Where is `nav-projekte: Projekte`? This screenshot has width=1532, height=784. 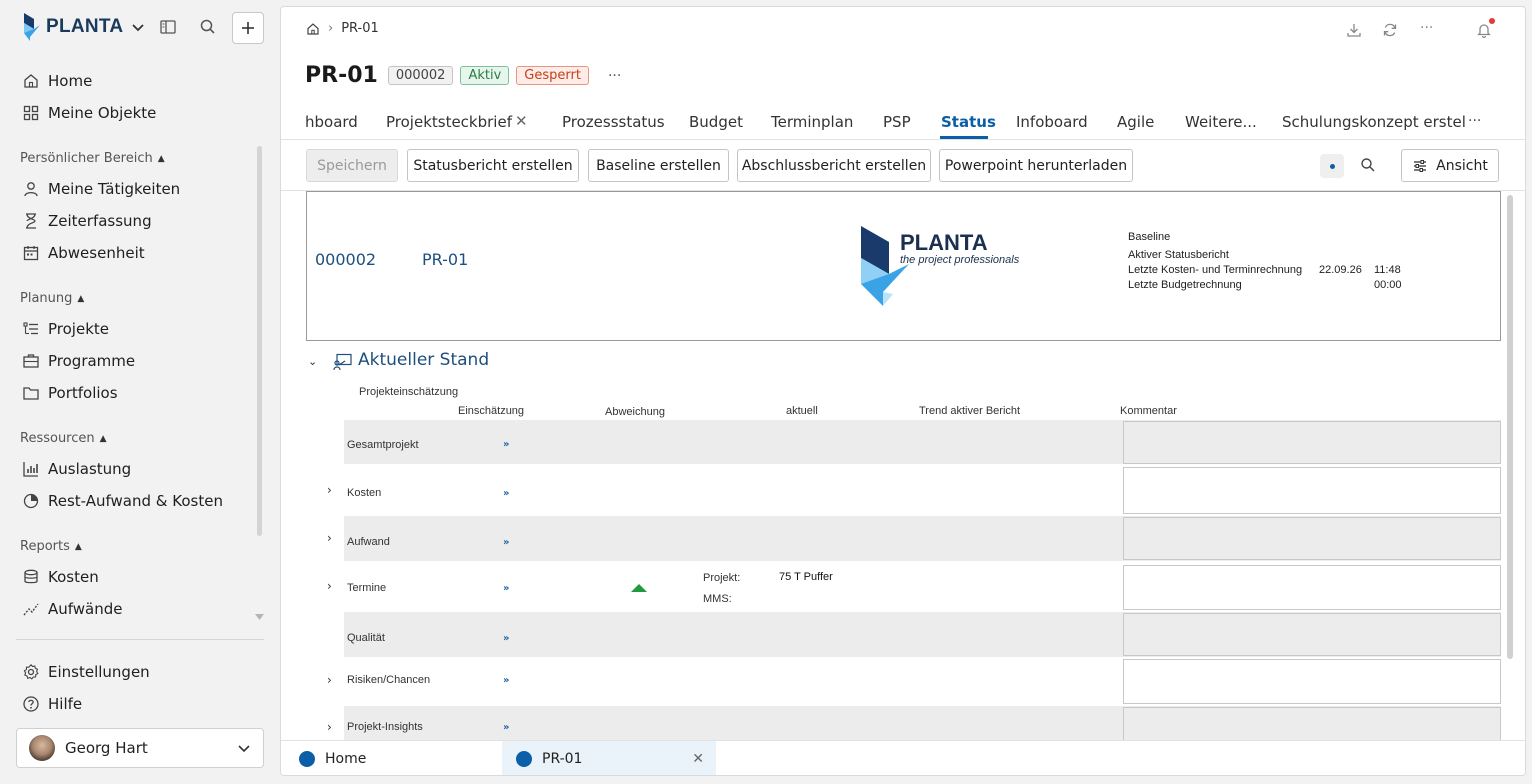
nav-projekte: Projekte is located at coordinates (65, 329).